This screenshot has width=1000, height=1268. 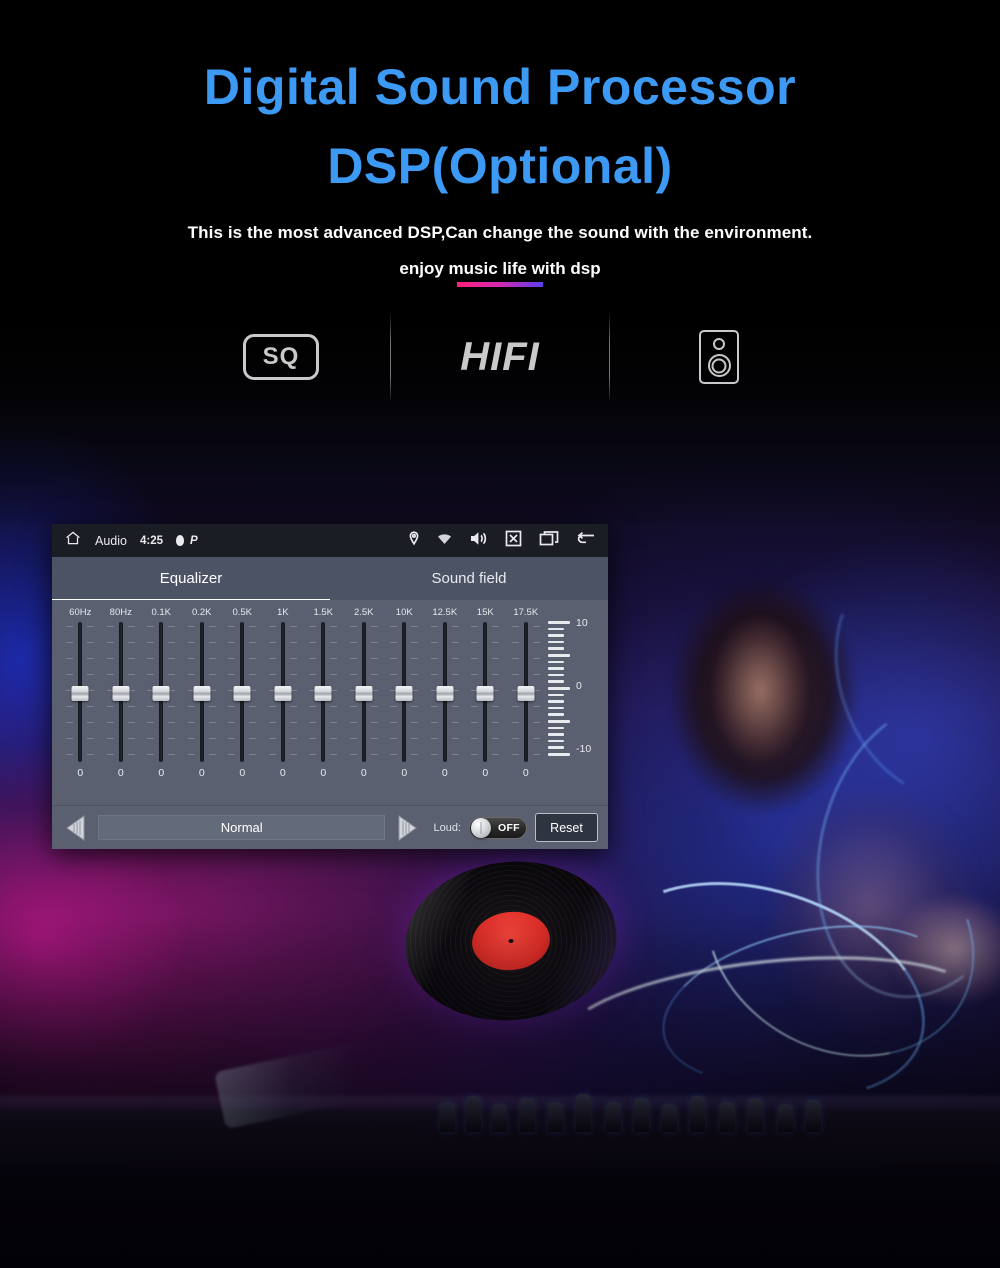 I want to click on reset-button-label: Reset, so click(x=566, y=827).